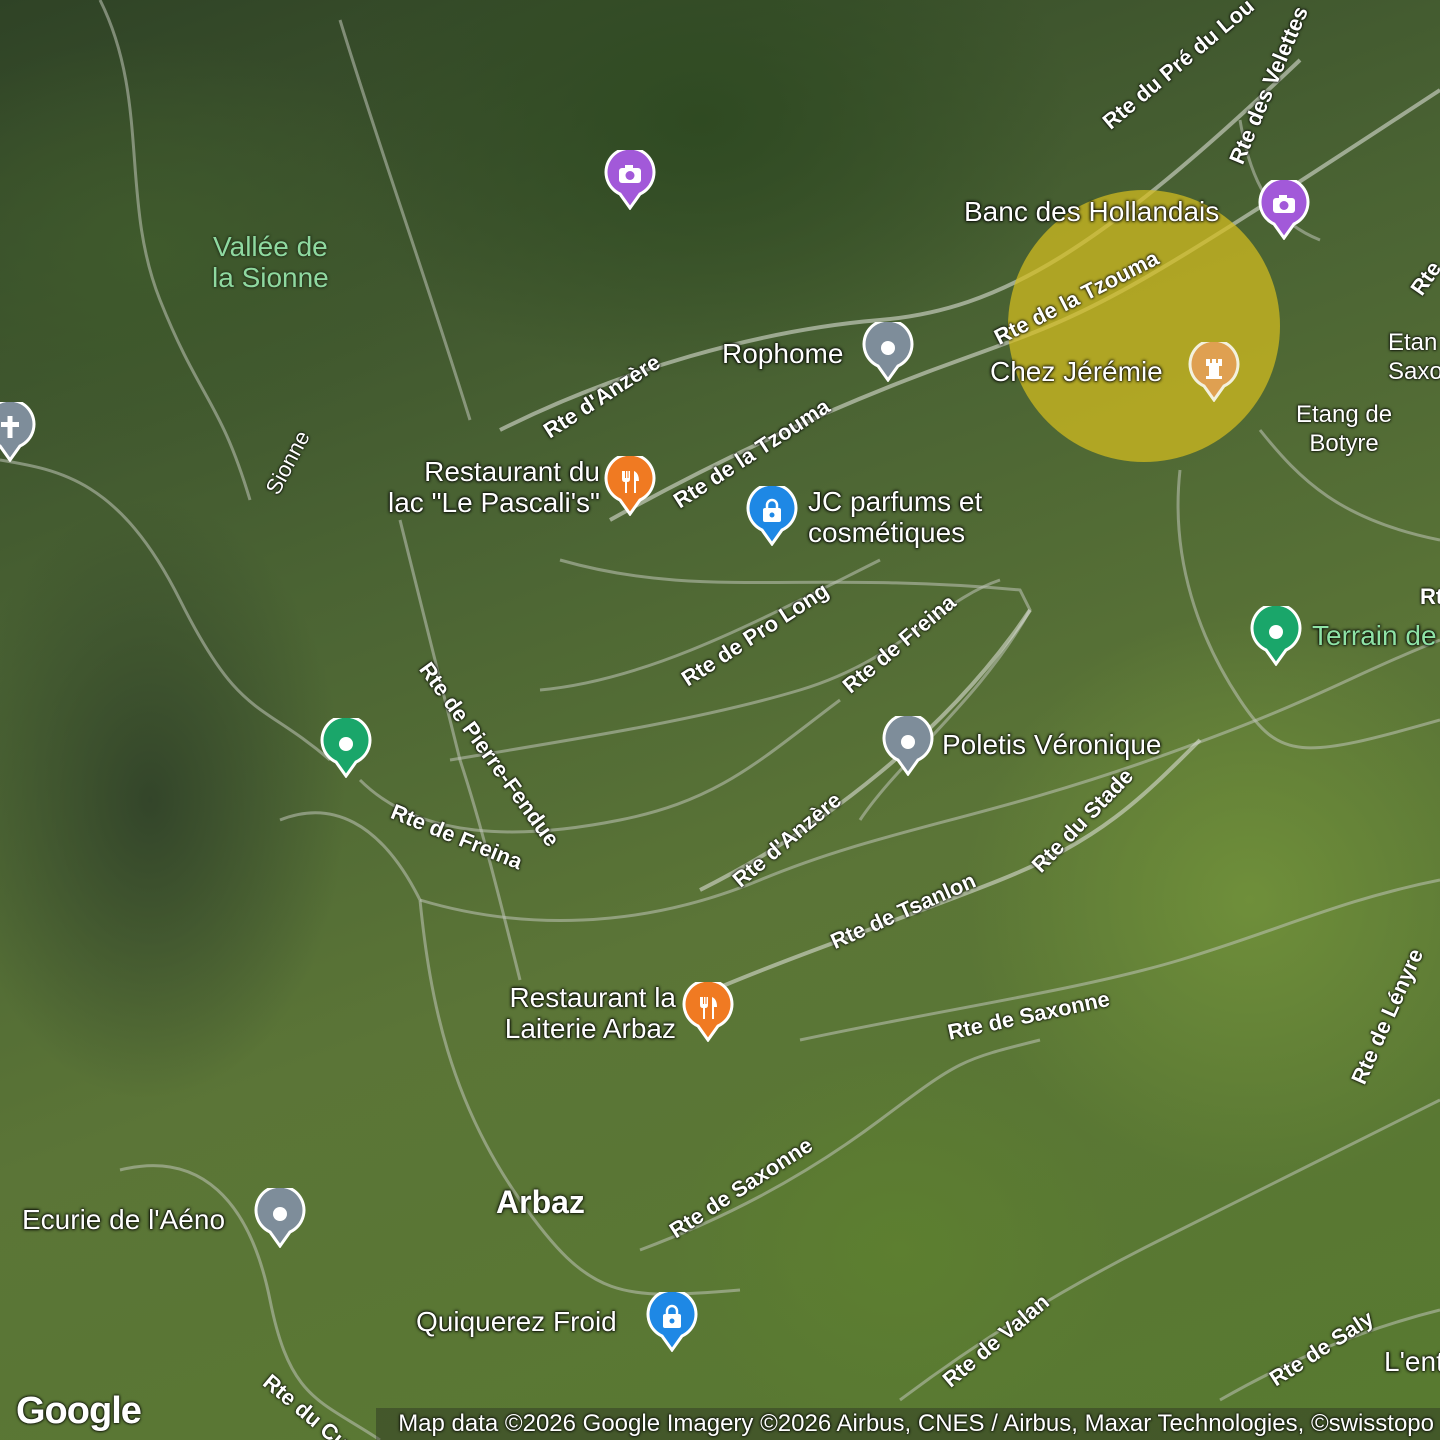 The width and height of the screenshot is (1440, 1440). Describe the element at coordinates (480, 487) in the screenshot. I see `place-label-pascalis: Restaurant du lac "Le Pascali's"` at that location.